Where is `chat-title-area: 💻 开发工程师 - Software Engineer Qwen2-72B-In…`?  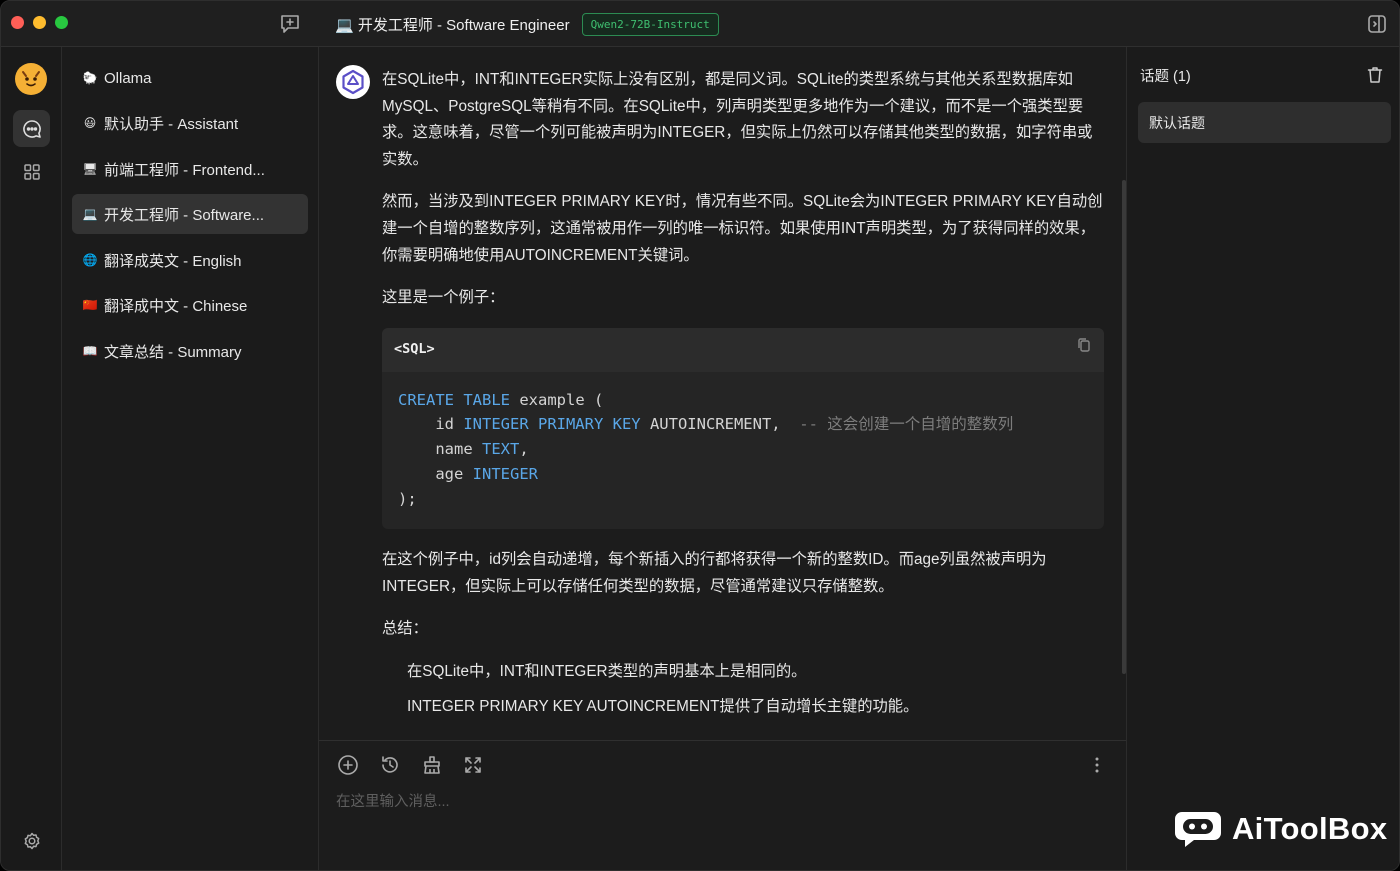 chat-title-area: 💻 开发工程师 - Software Engineer Qwen2-72B-In… is located at coordinates (527, 24).